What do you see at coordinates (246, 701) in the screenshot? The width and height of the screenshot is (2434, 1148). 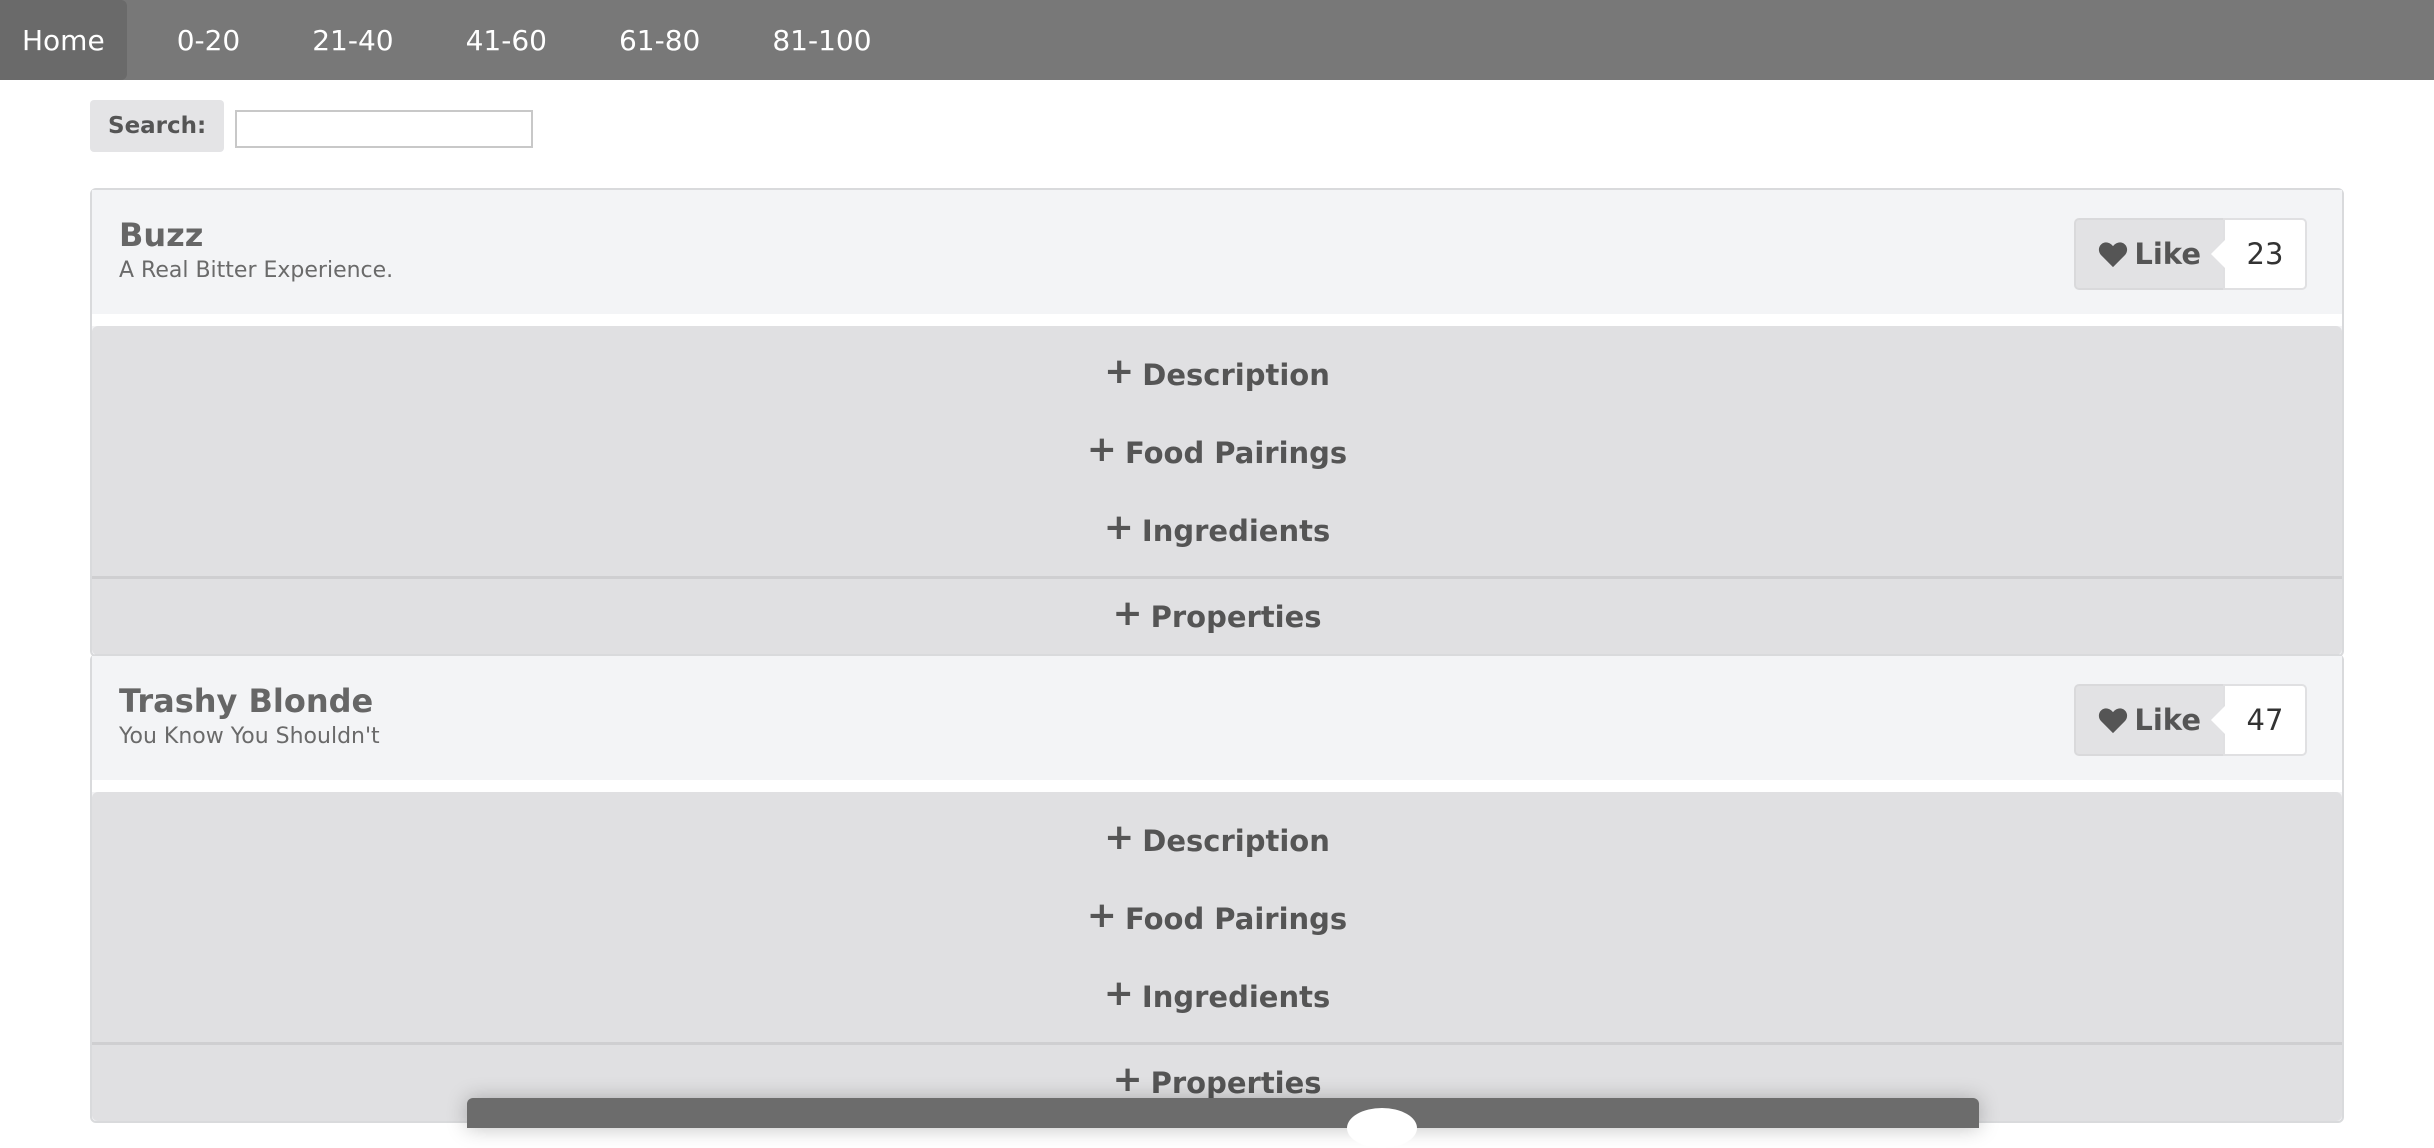 I see `beer-name: Trashy Blonde` at bounding box center [246, 701].